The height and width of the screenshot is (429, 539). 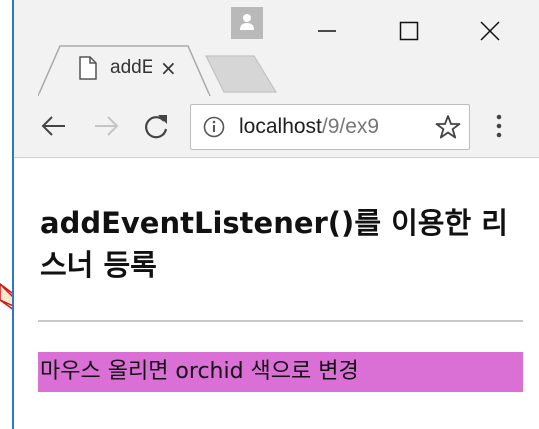 I want to click on tab-active: addE ×, so click(x=130, y=70).